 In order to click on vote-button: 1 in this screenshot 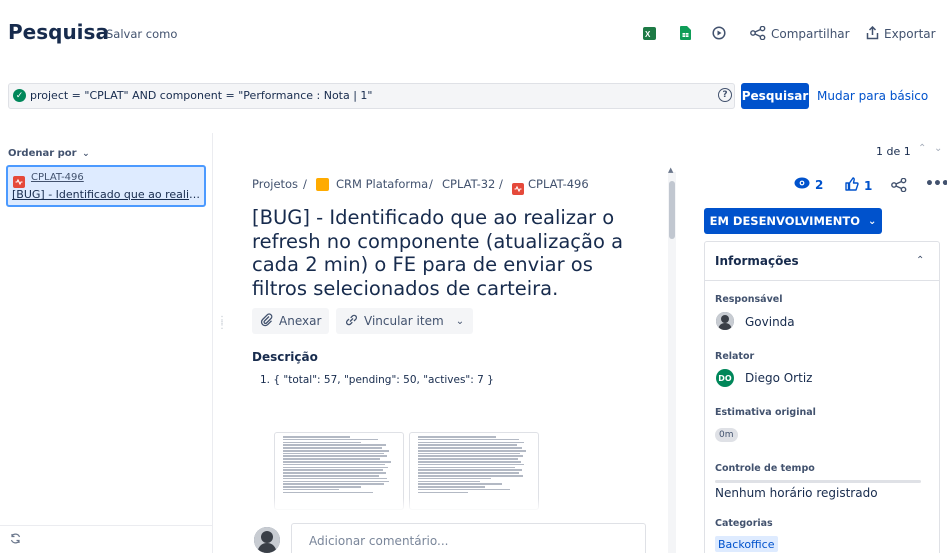, I will do `click(858, 185)`.